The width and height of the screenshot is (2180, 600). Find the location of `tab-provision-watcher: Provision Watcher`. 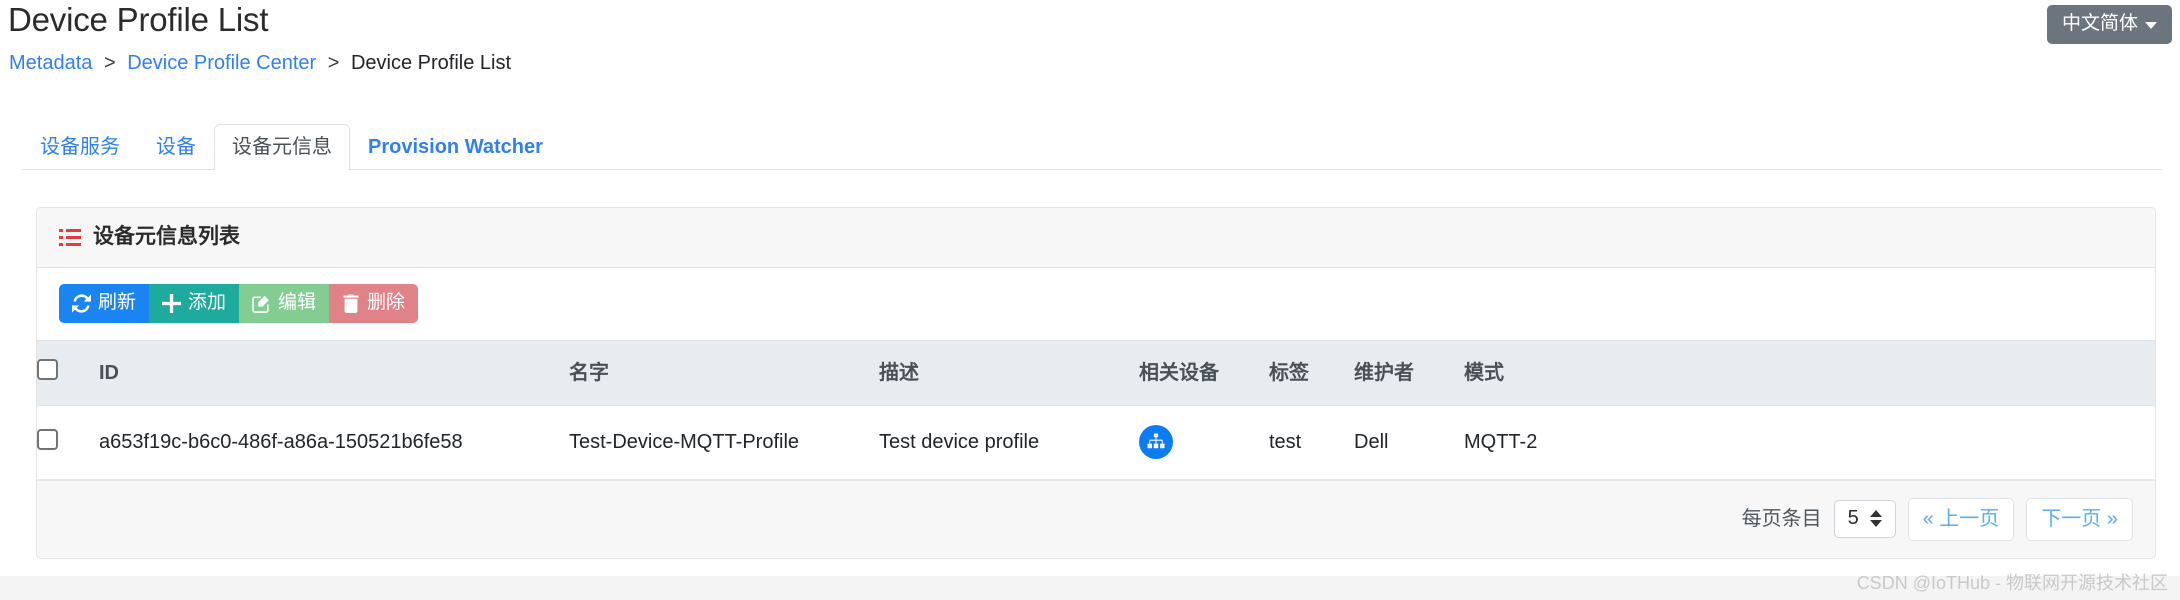

tab-provision-watcher: Provision Watcher is located at coordinates (455, 147).